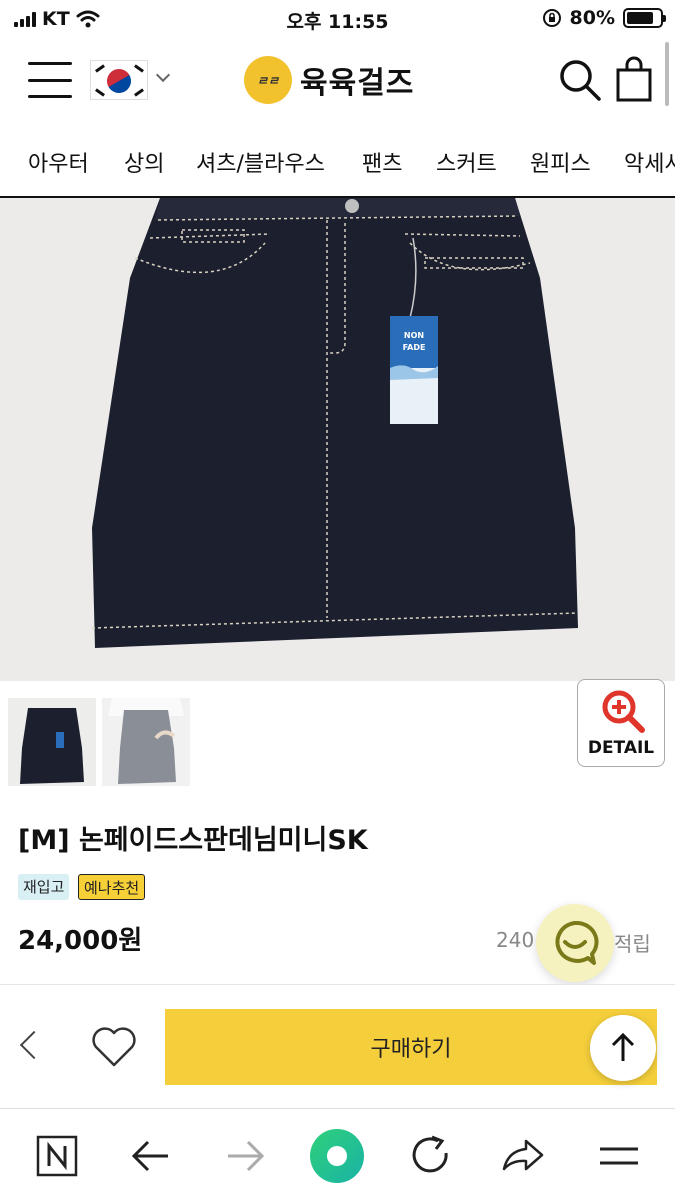  What do you see at coordinates (337, 163) in the screenshot?
I see `category-nav: 아우터 상의 셔츠/블라우스 팬츠 스커트 원피스 악세사` at bounding box center [337, 163].